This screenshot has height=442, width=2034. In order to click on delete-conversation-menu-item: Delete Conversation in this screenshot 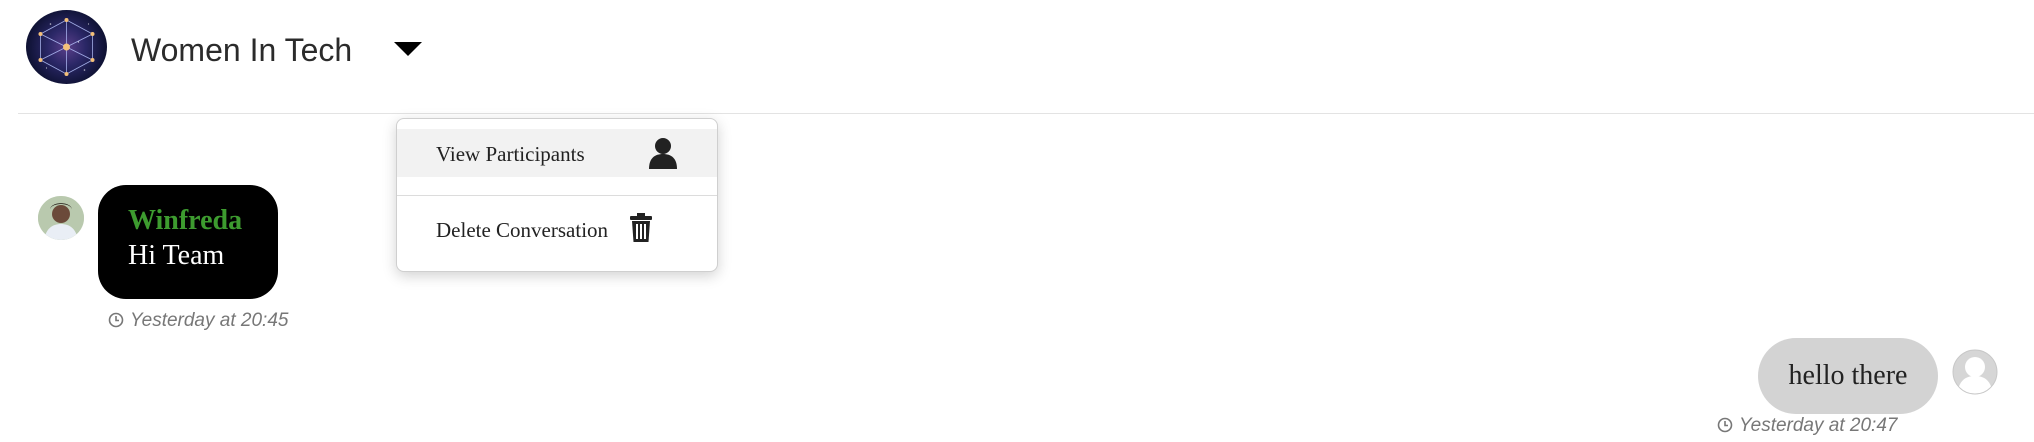, I will do `click(557, 229)`.